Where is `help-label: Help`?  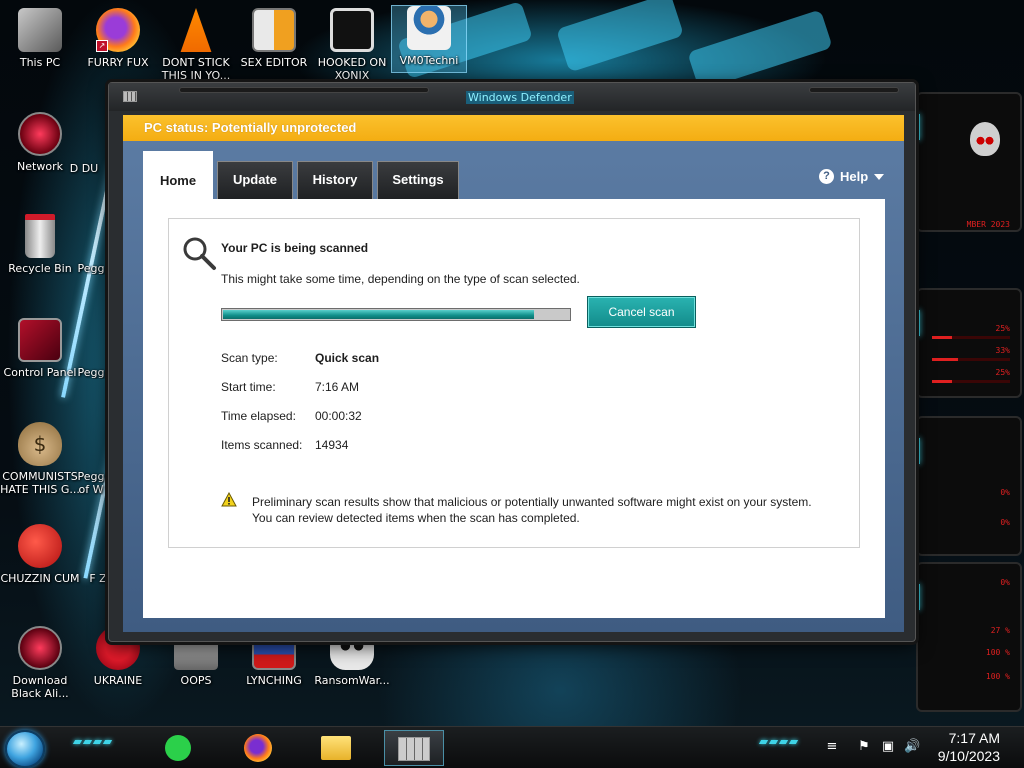
help-label: Help is located at coordinates (854, 176).